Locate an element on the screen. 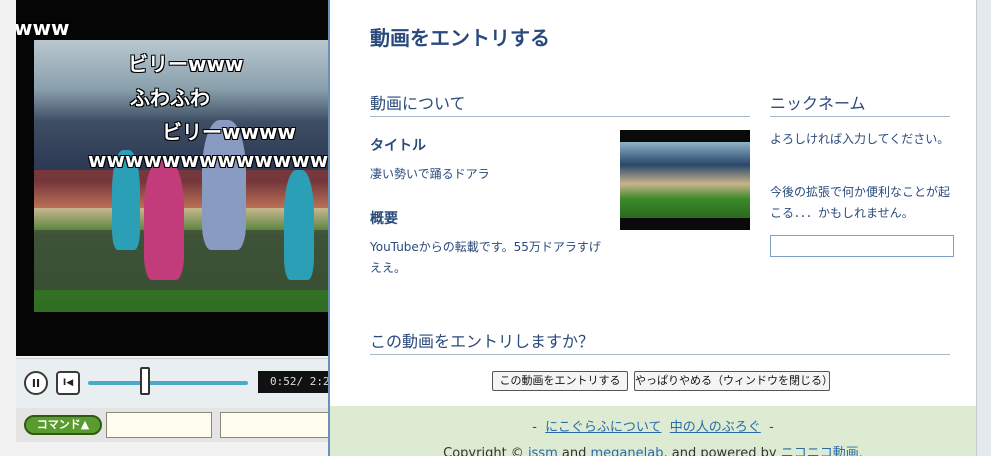  nickname-help-extra: 今後の拡張で何か便利なことが起こる．．．かもしれません。 is located at coordinates (860, 202).